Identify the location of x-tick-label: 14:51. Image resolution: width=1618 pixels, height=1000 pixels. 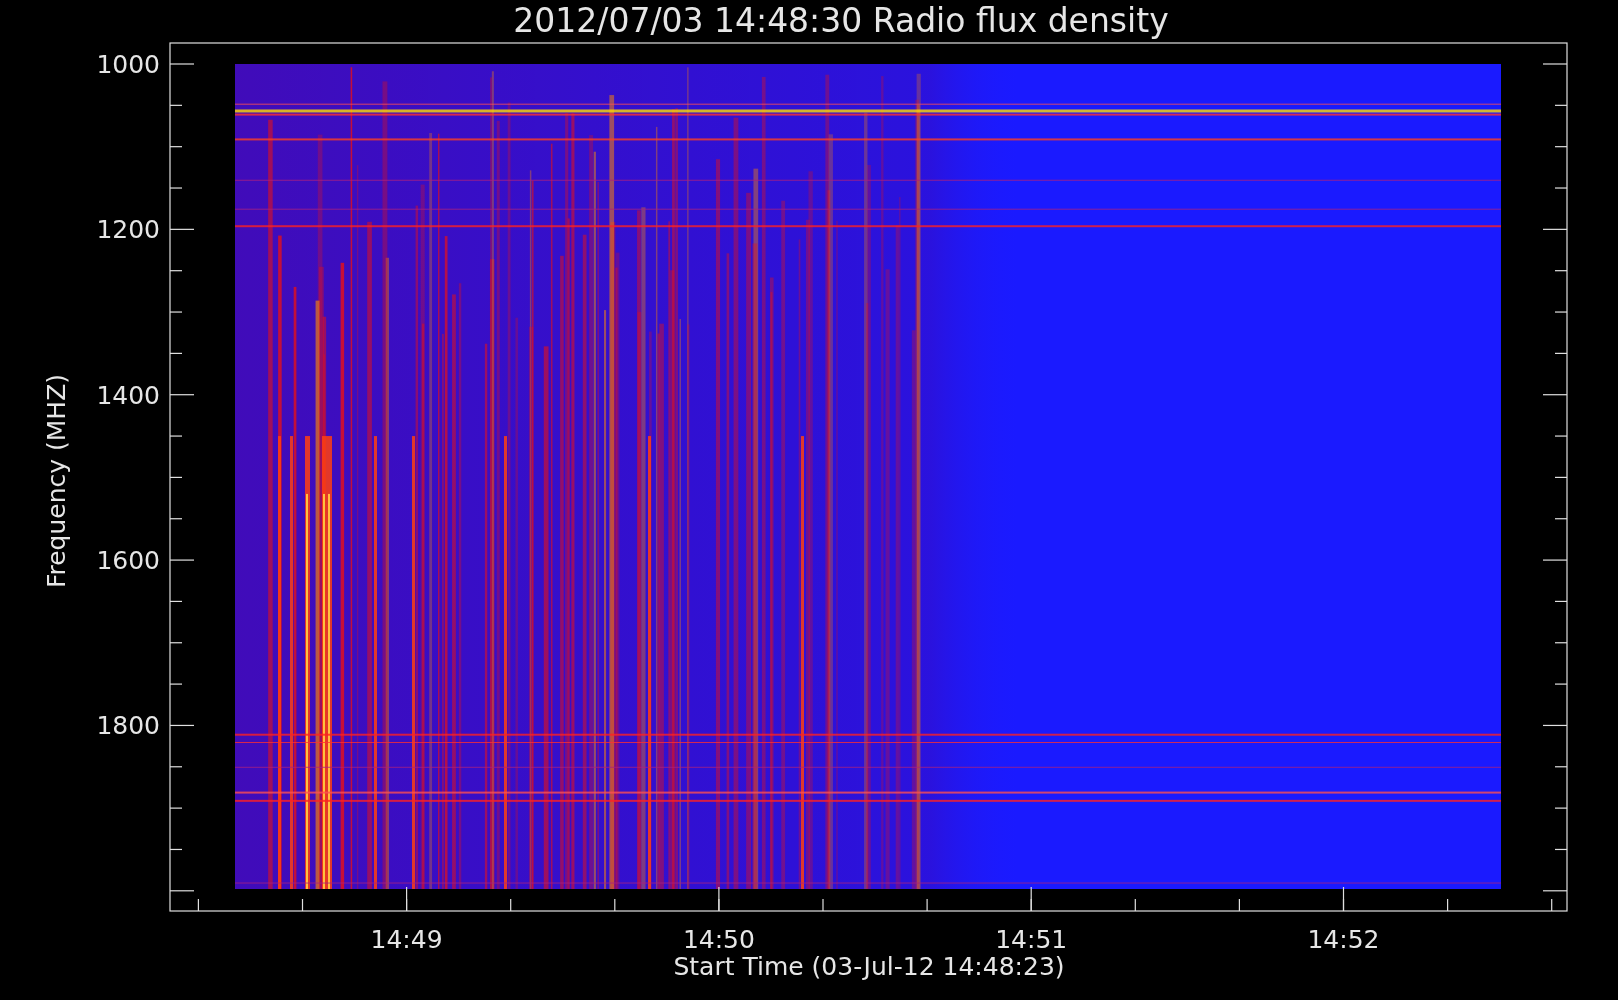
(1031, 939).